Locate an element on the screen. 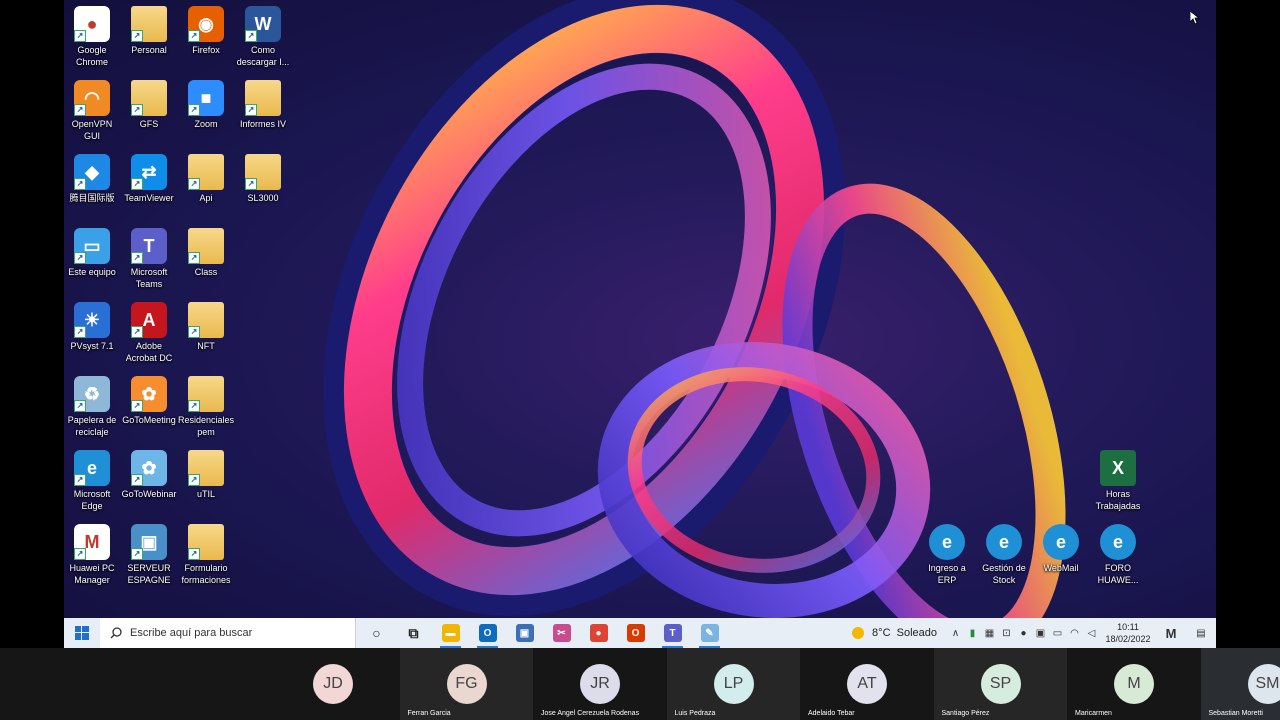 Image resolution: width=1280 pixels, height=720 pixels. folder-icon: ↗ is located at coordinates (263, 98).